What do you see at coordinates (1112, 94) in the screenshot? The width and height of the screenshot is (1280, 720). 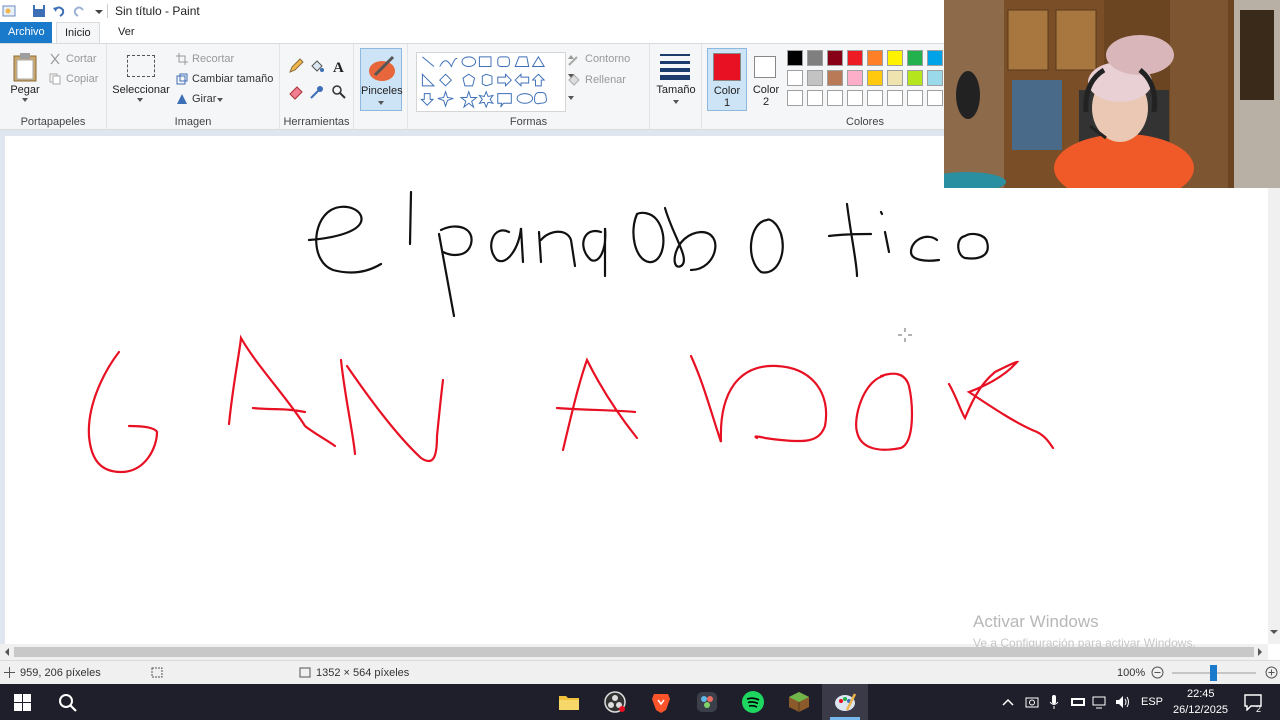 I see `webcam-overlay` at bounding box center [1112, 94].